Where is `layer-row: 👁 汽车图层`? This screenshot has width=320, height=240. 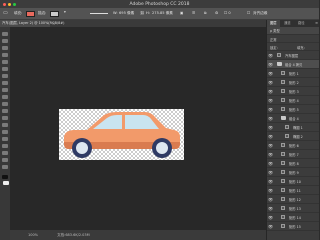
layer-row: 👁 汽车图层 is located at coordinates (293, 55).